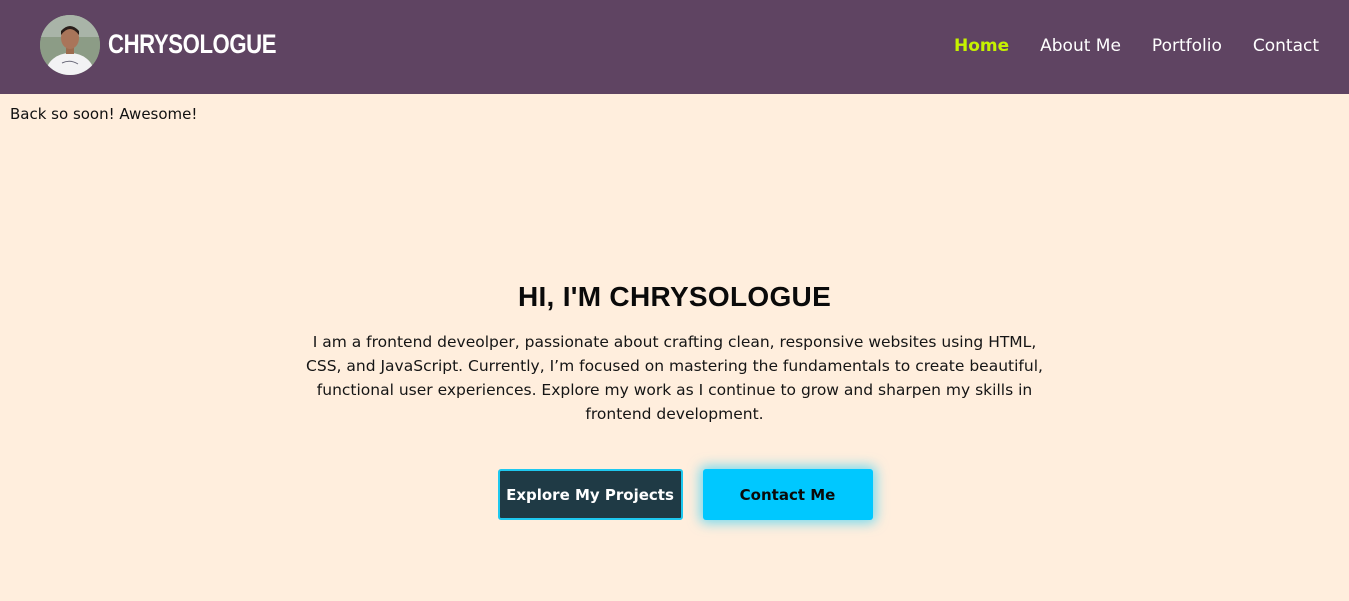 This screenshot has height=601, width=1349. I want to click on nav-link-portfolio: Portfolio, so click(1187, 46).